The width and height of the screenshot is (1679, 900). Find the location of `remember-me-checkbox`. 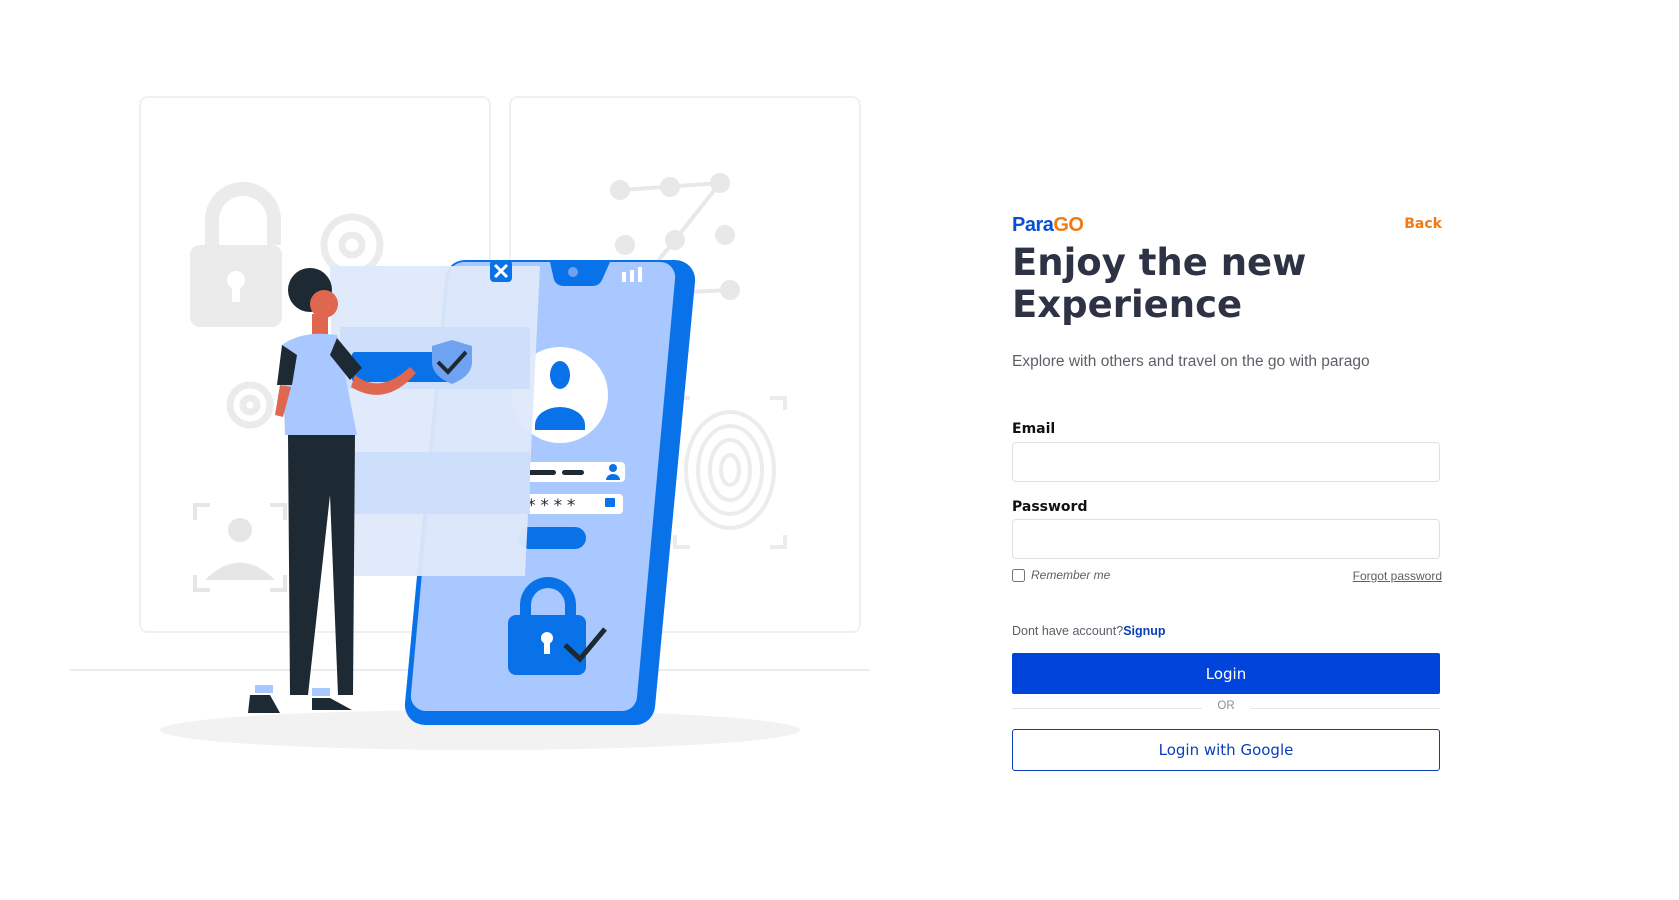

remember-me-checkbox is located at coordinates (1018, 575).